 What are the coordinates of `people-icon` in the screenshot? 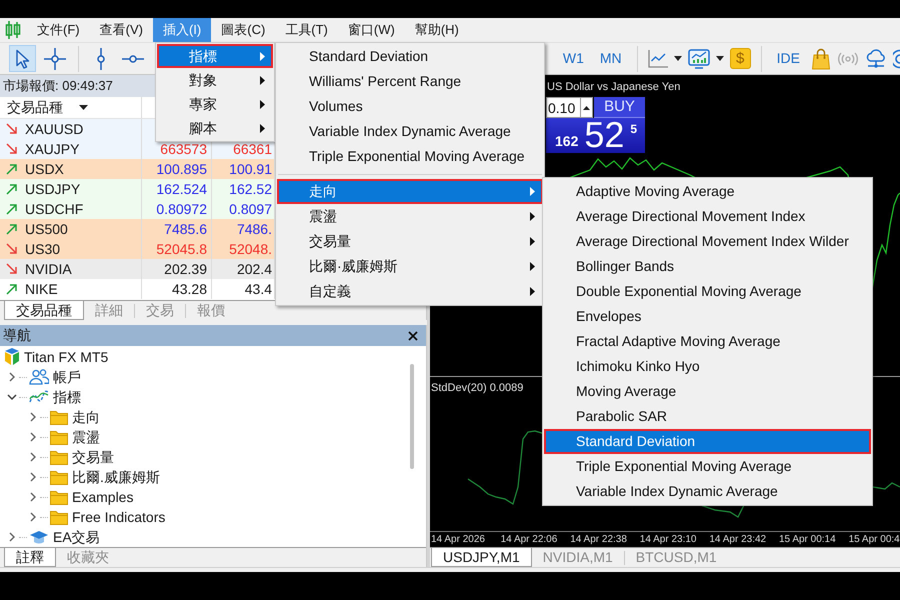 It's located at (39, 377).